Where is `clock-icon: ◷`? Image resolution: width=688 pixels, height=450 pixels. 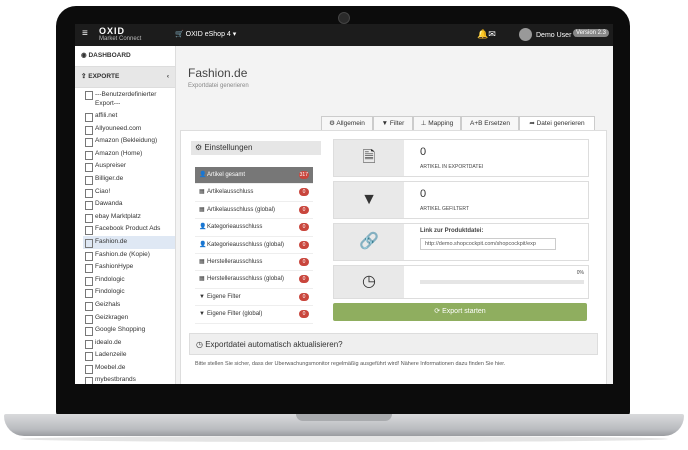 clock-icon: ◷ is located at coordinates (369, 281).